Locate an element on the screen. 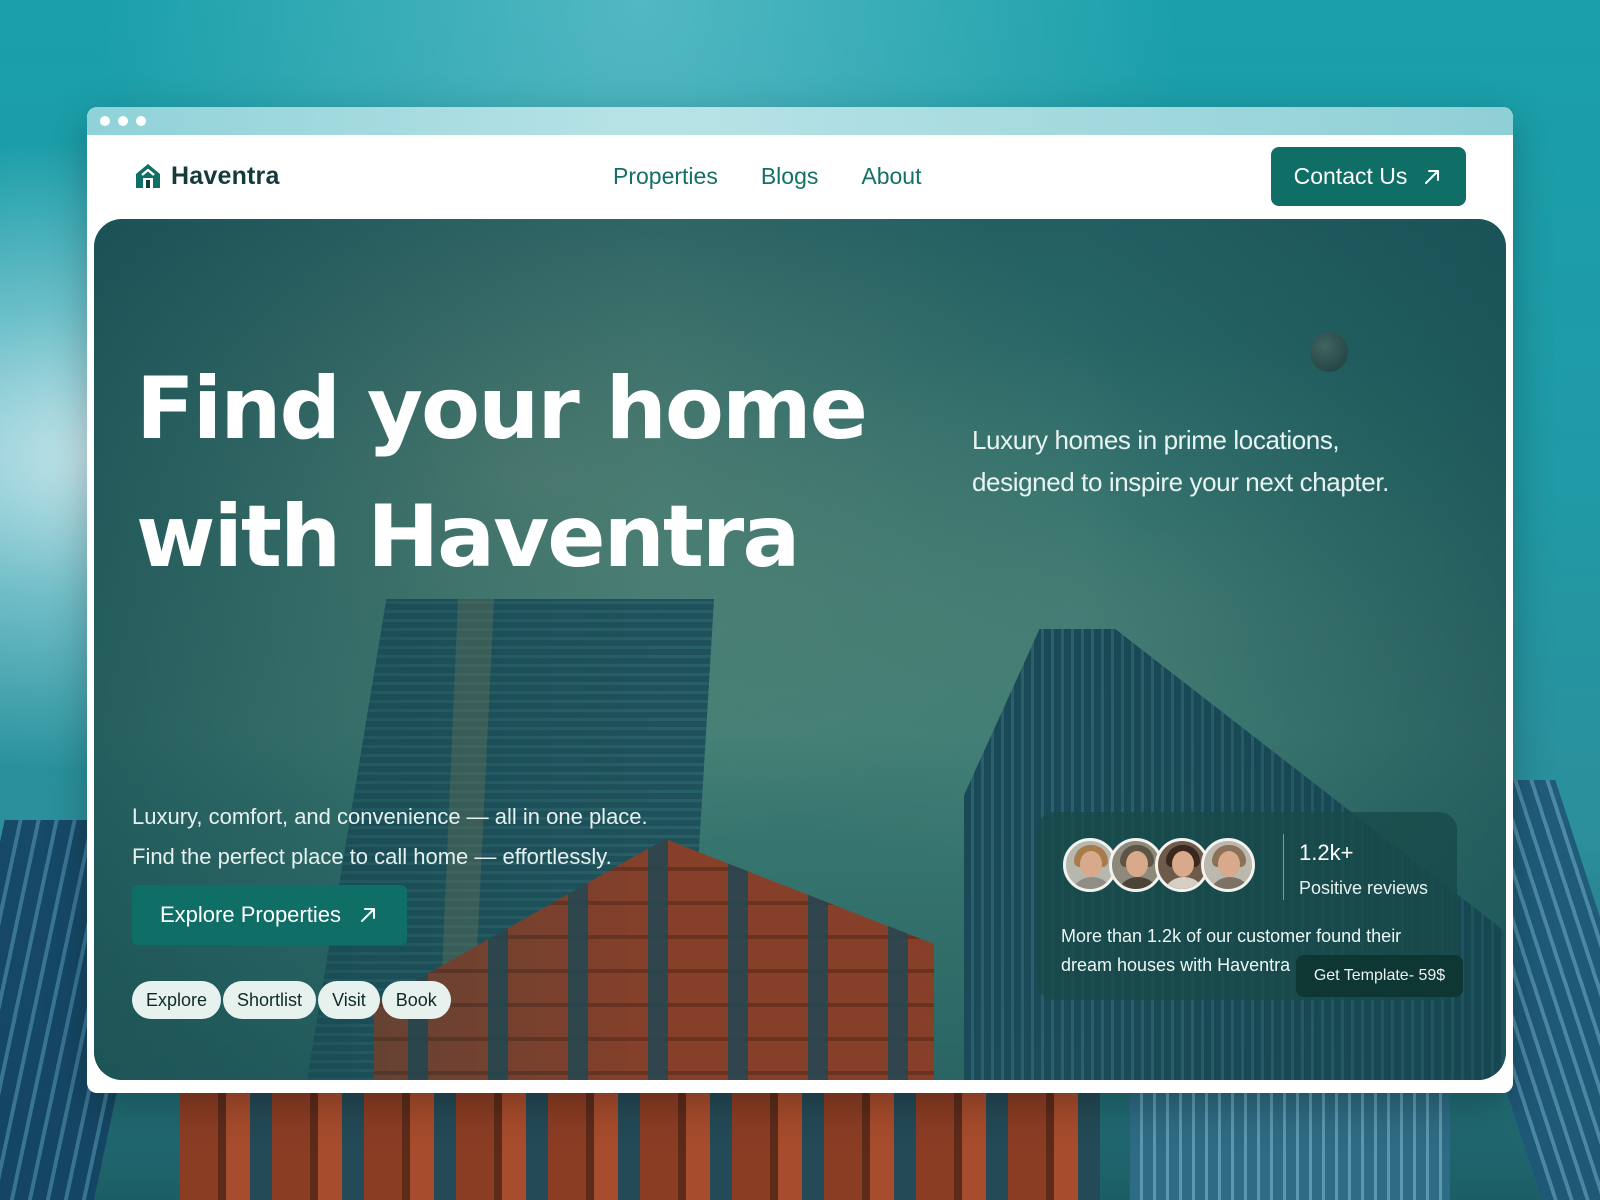  hero-description-line-2: designed to inspire your next chapter. is located at coordinates (1180, 482).